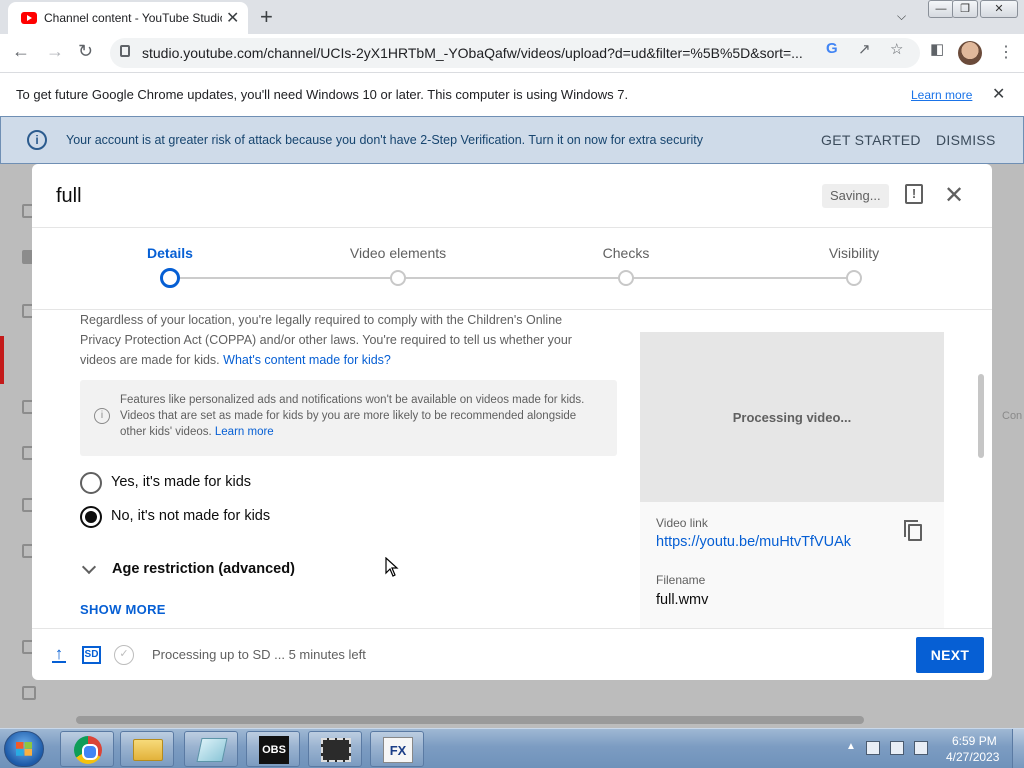 Image resolution: width=1024 pixels, height=768 pixels. I want to click on volume-muted-icon, so click(921, 748).